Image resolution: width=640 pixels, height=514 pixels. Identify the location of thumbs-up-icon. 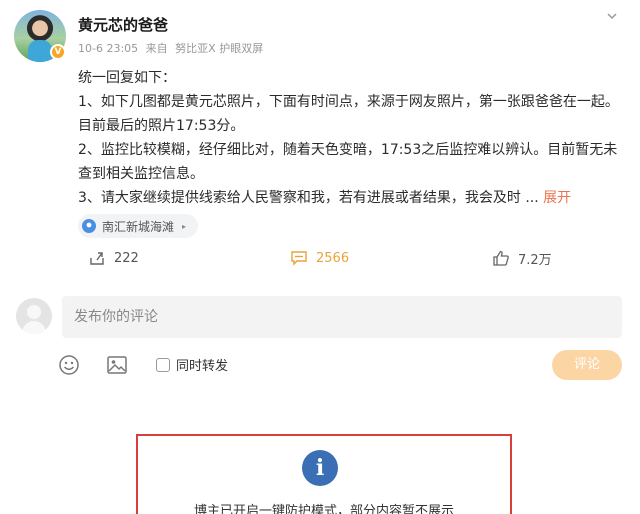
(501, 258).